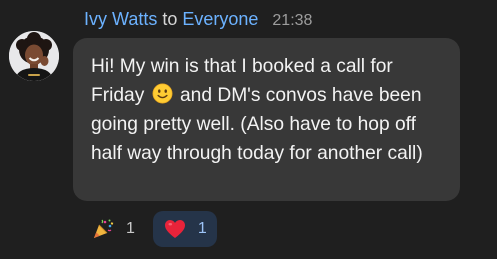  I want to click on avatar, so click(34, 56).